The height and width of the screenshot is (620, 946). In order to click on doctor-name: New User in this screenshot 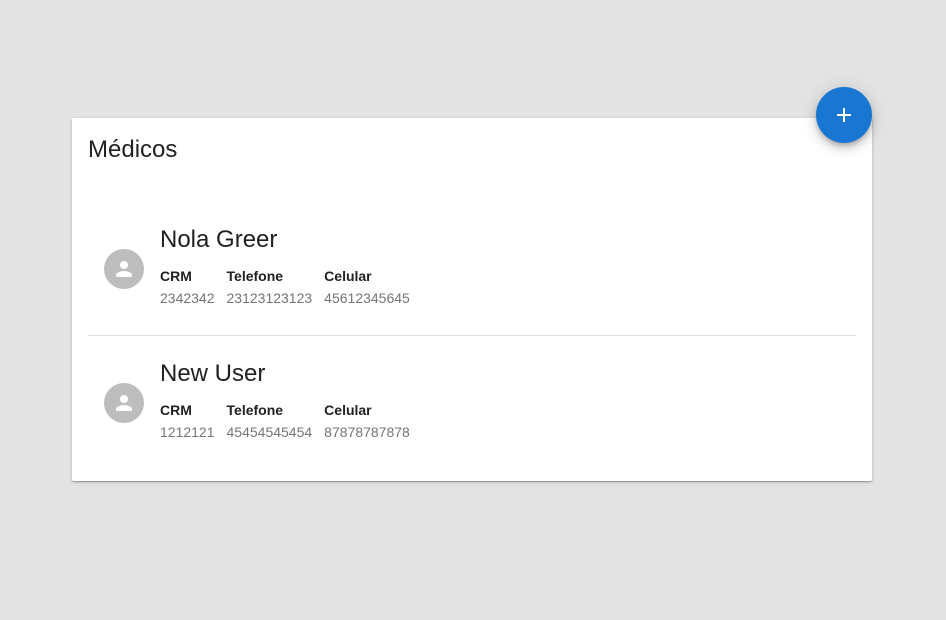, I will do `click(213, 373)`.